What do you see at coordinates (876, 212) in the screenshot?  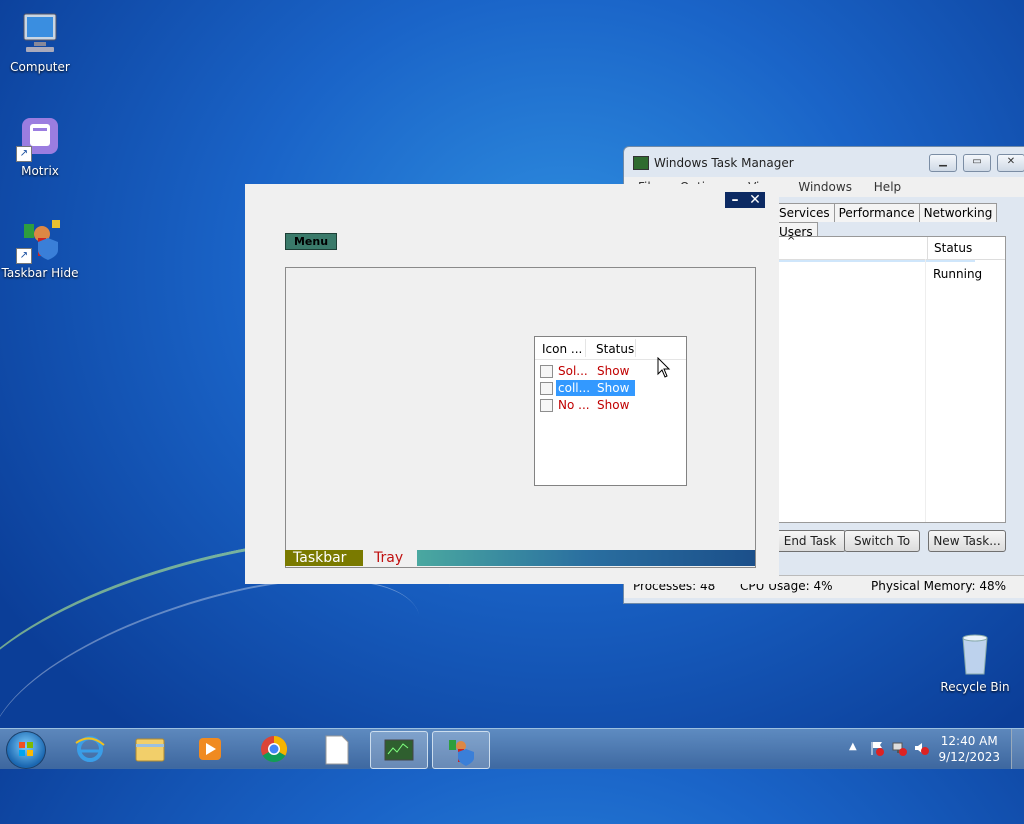 I see `tab-performance: Performance` at bounding box center [876, 212].